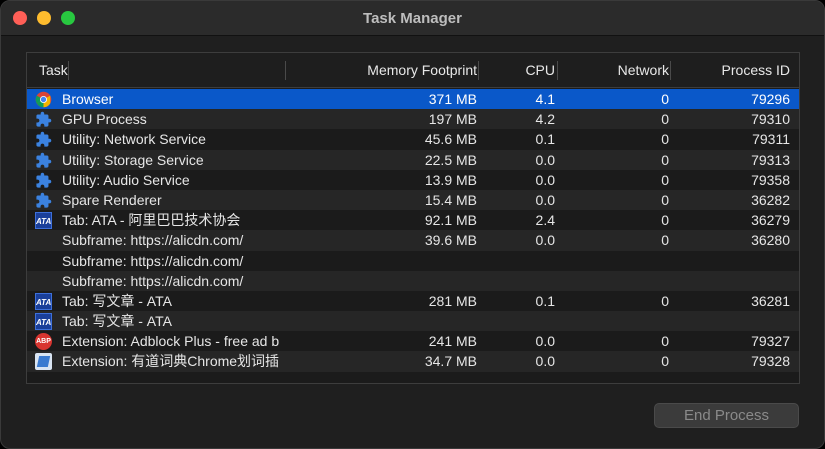 Image resolution: width=825 pixels, height=449 pixels. I want to click on table-row: Utility: Network Service 45.6 MB 0.1 0 79311, so click(413, 139).